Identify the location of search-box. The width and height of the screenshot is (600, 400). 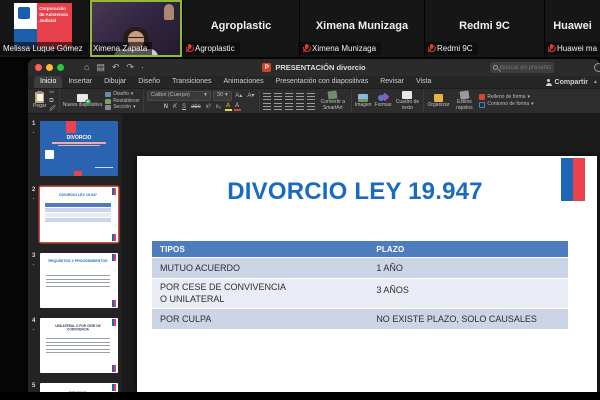
(522, 67).